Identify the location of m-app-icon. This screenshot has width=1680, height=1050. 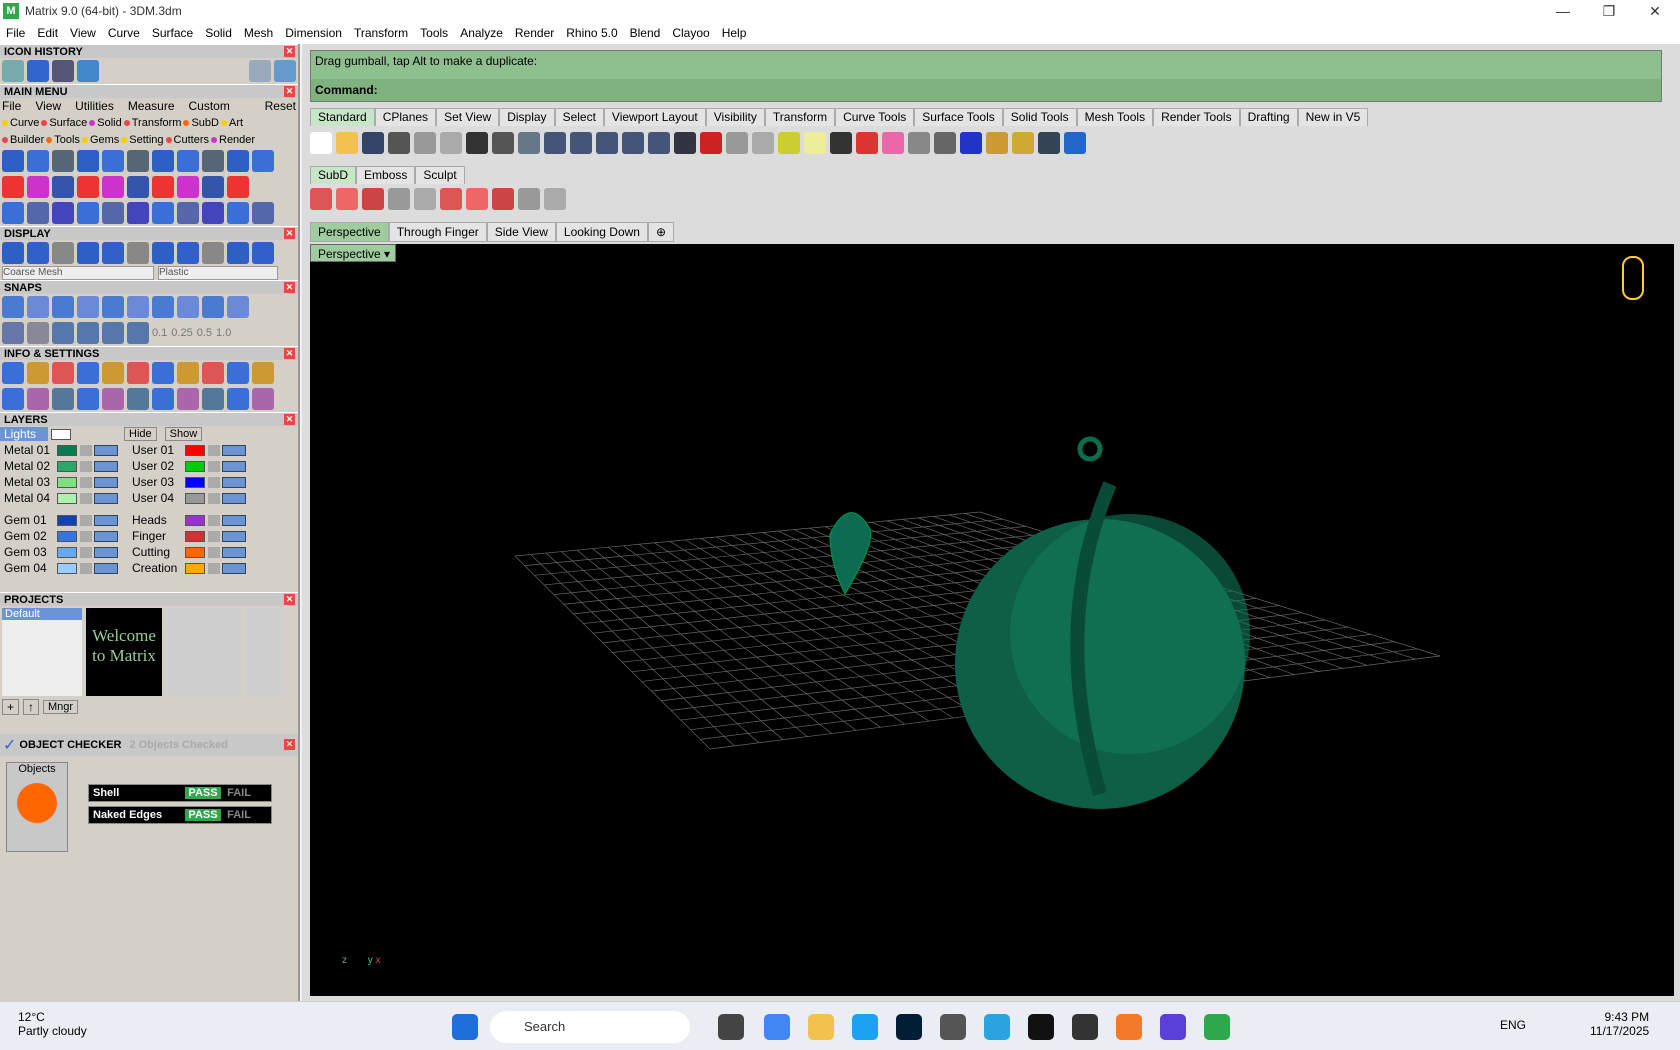
(1085, 1027).